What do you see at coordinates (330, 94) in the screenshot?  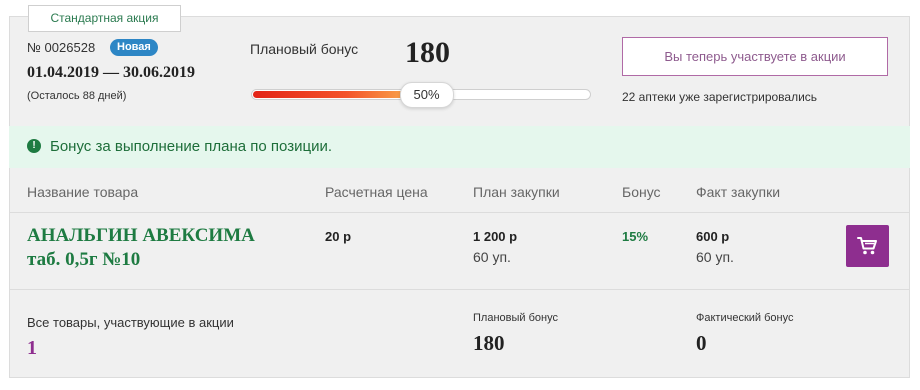 I see `progress-fill` at bounding box center [330, 94].